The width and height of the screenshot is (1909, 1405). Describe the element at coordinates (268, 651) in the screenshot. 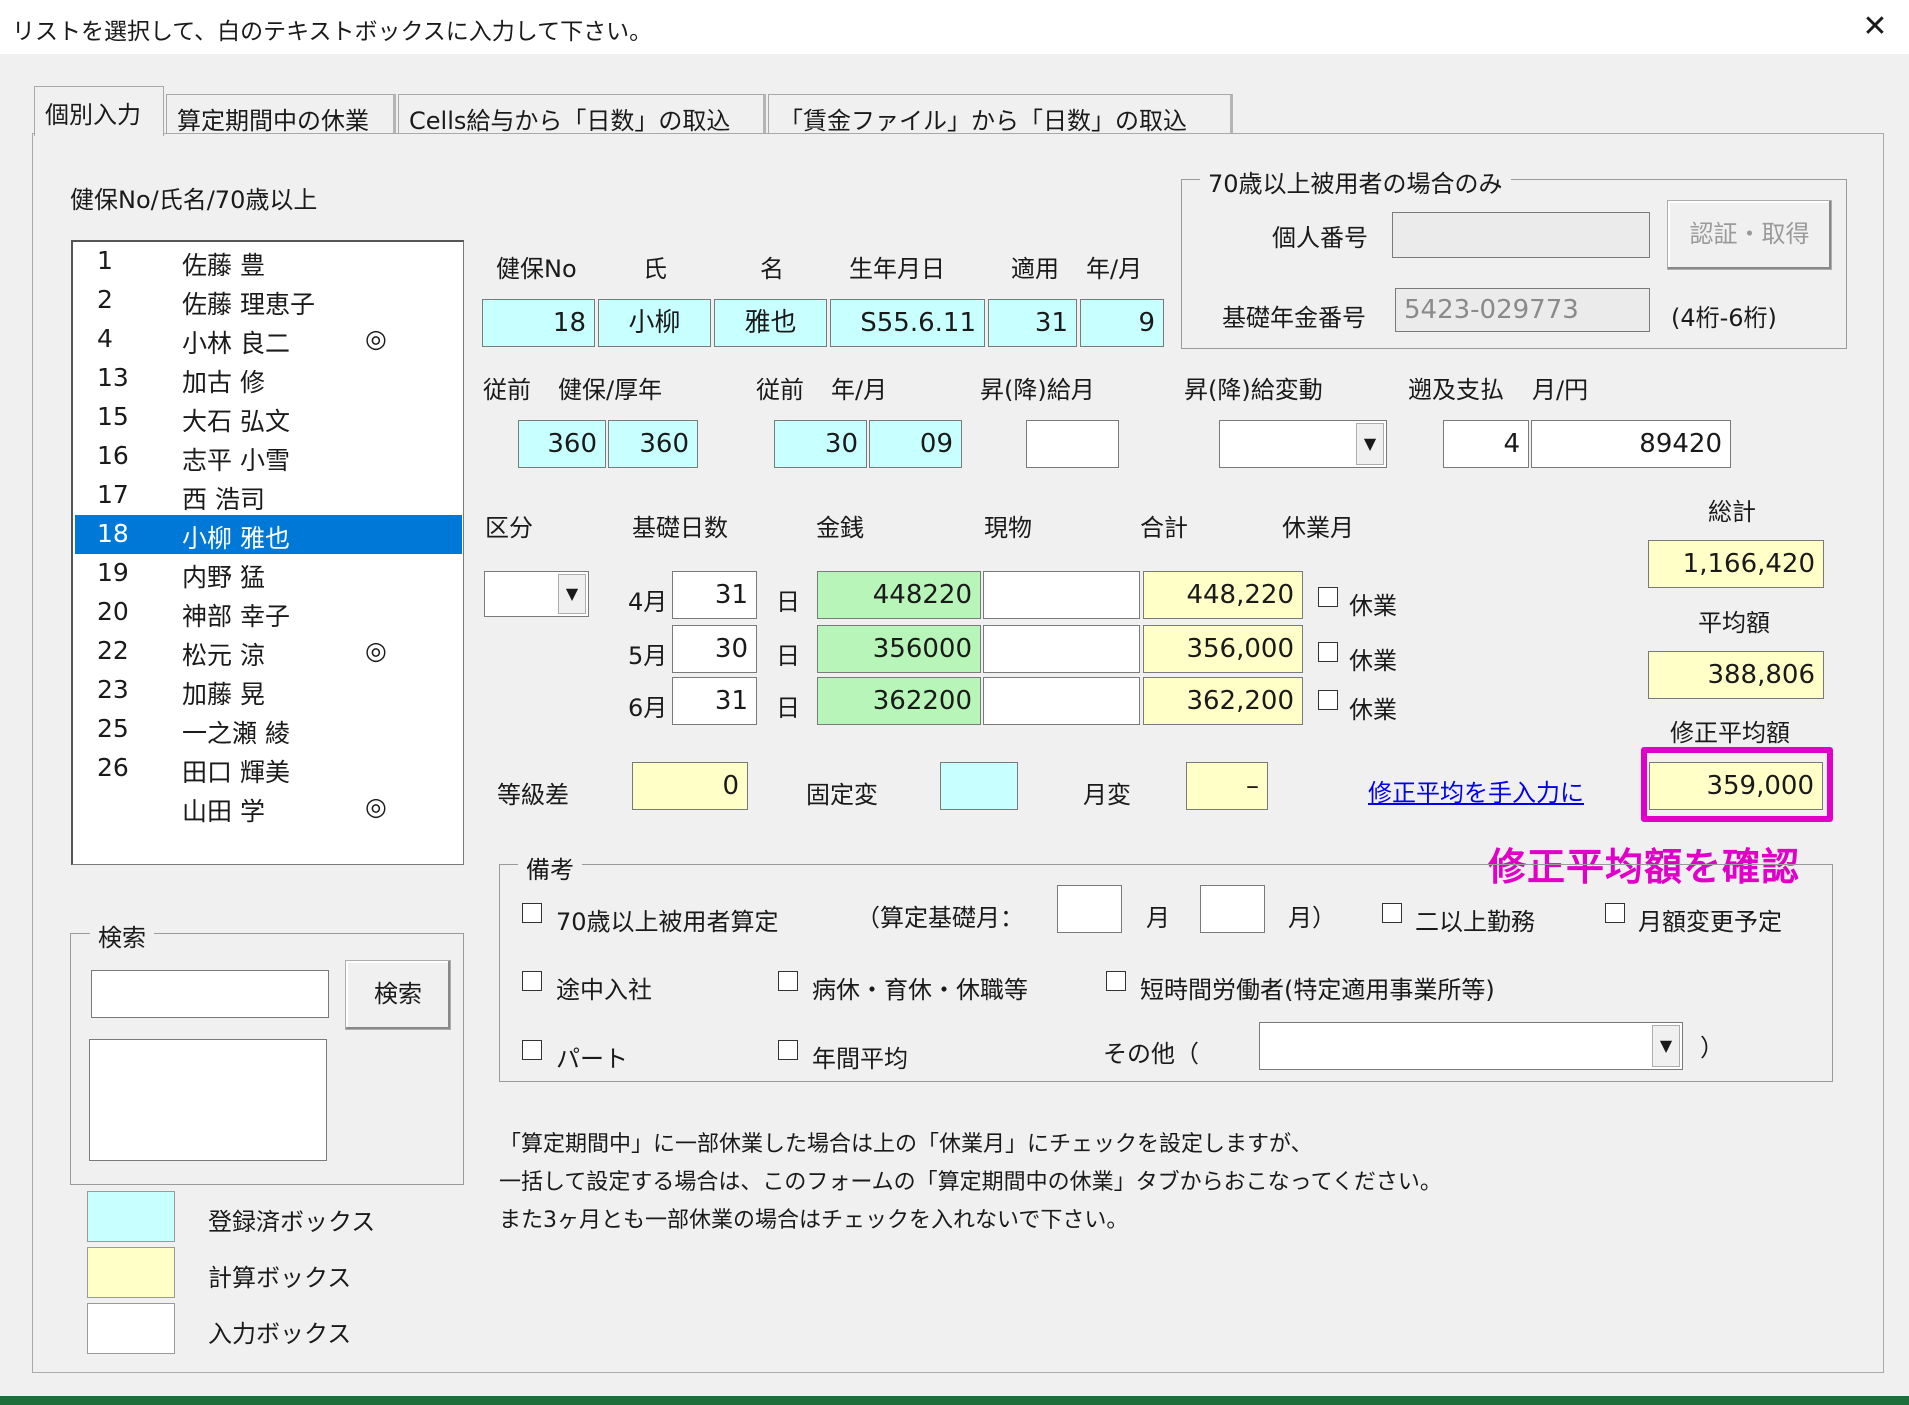

I see `list-item: 22 松元 涼 ◎` at that location.